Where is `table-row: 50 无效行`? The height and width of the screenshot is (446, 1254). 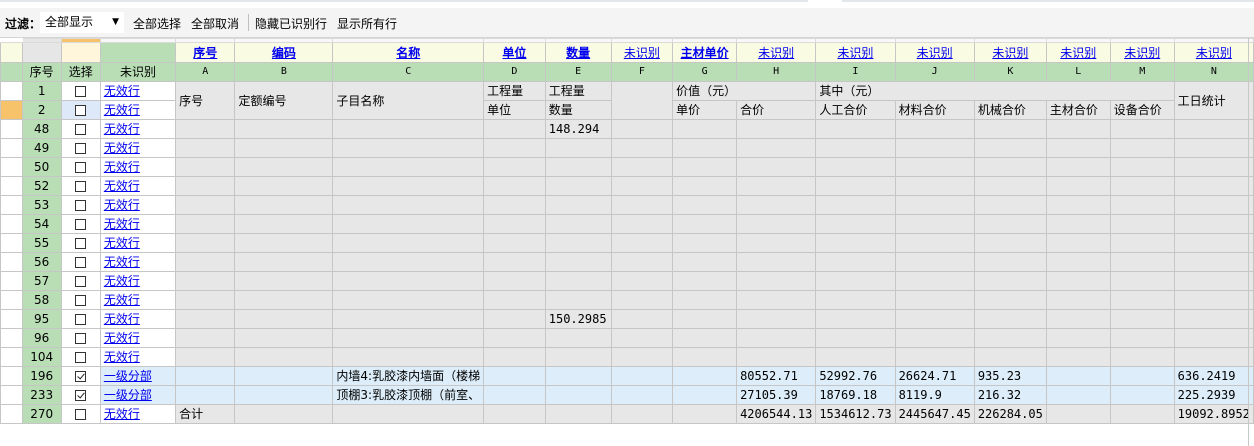
table-row: 50 无效行 is located at coordinates (627, 167).